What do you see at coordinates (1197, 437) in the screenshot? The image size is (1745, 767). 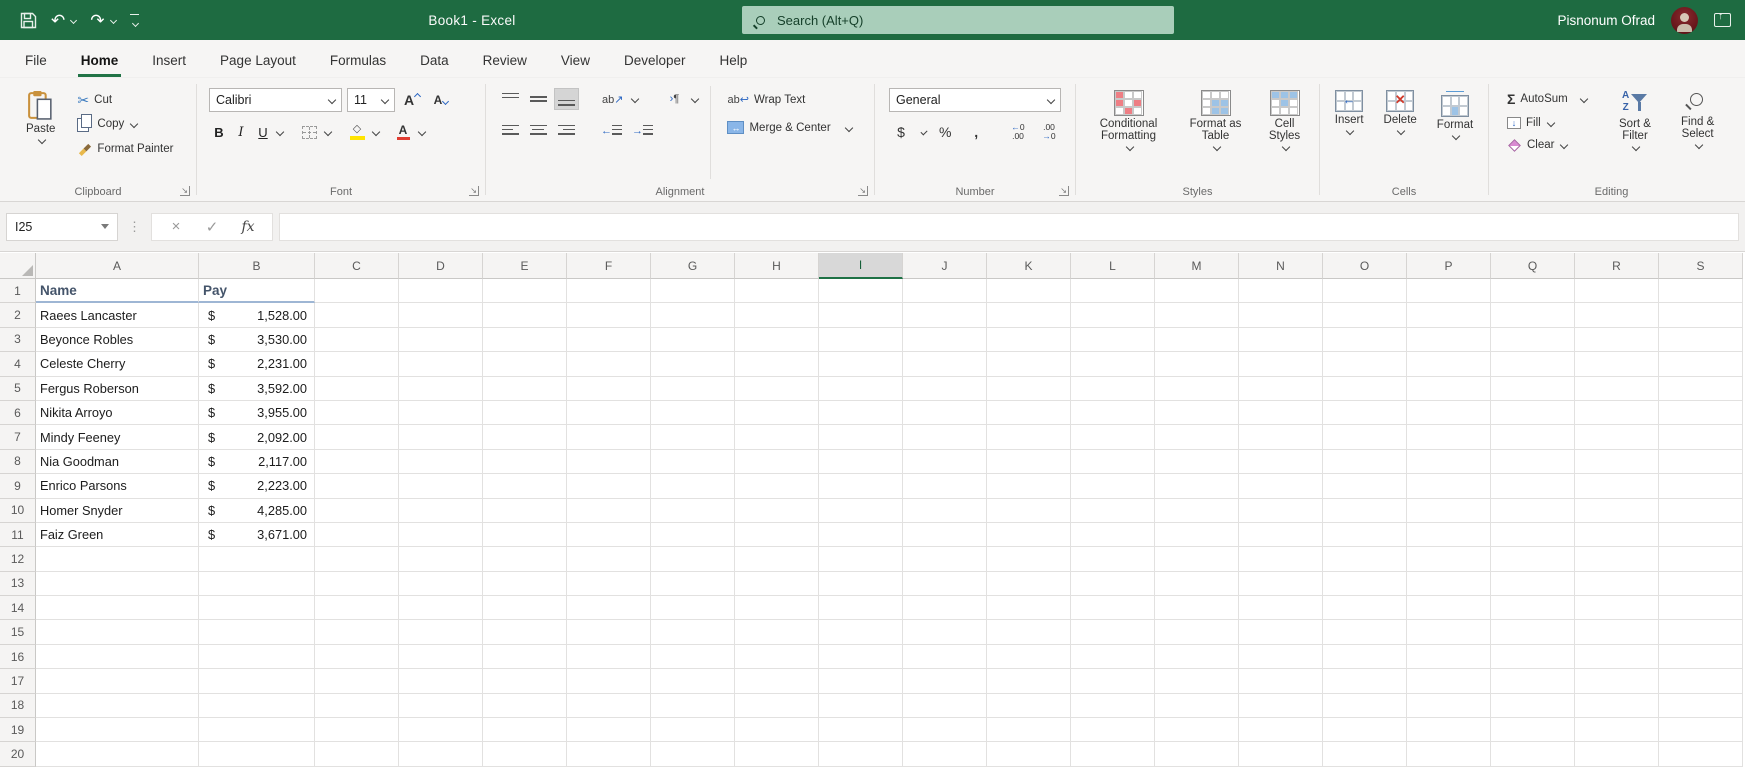 I see `cell-M7` at bounding box center [1197, 437].